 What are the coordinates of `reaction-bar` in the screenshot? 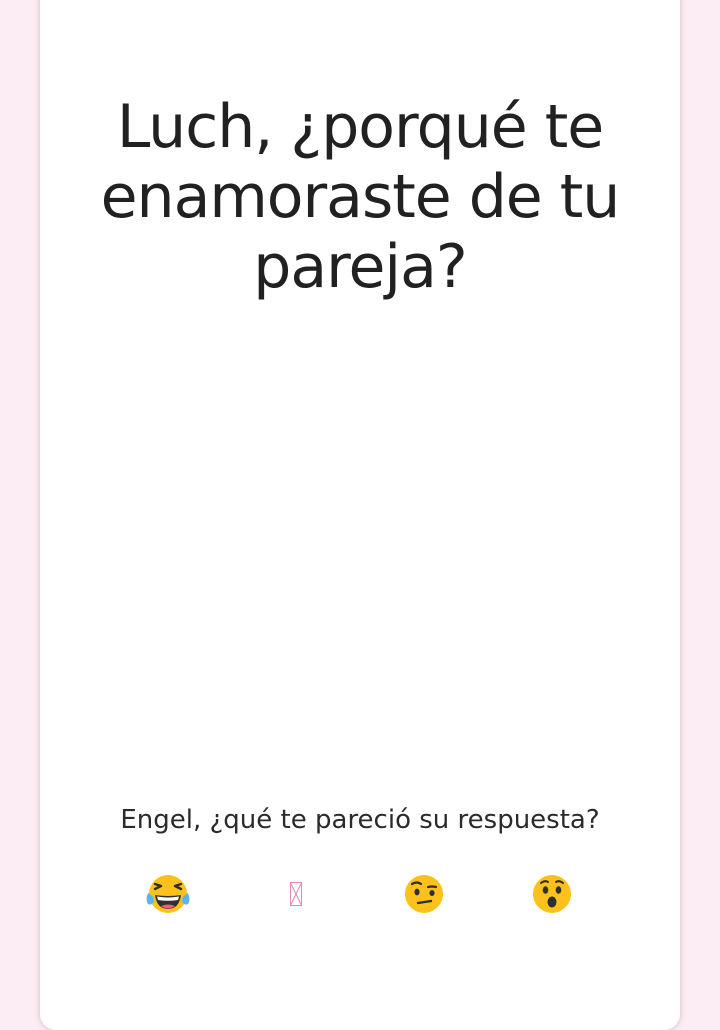 It's located at (360, 894).